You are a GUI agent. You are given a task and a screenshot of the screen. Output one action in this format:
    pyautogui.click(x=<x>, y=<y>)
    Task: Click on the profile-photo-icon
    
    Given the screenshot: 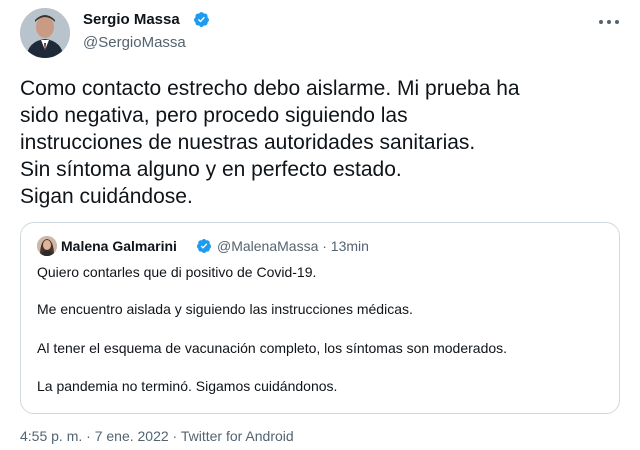 What is the action you would take?
    pyautogui.click(x=45, y=33)
    